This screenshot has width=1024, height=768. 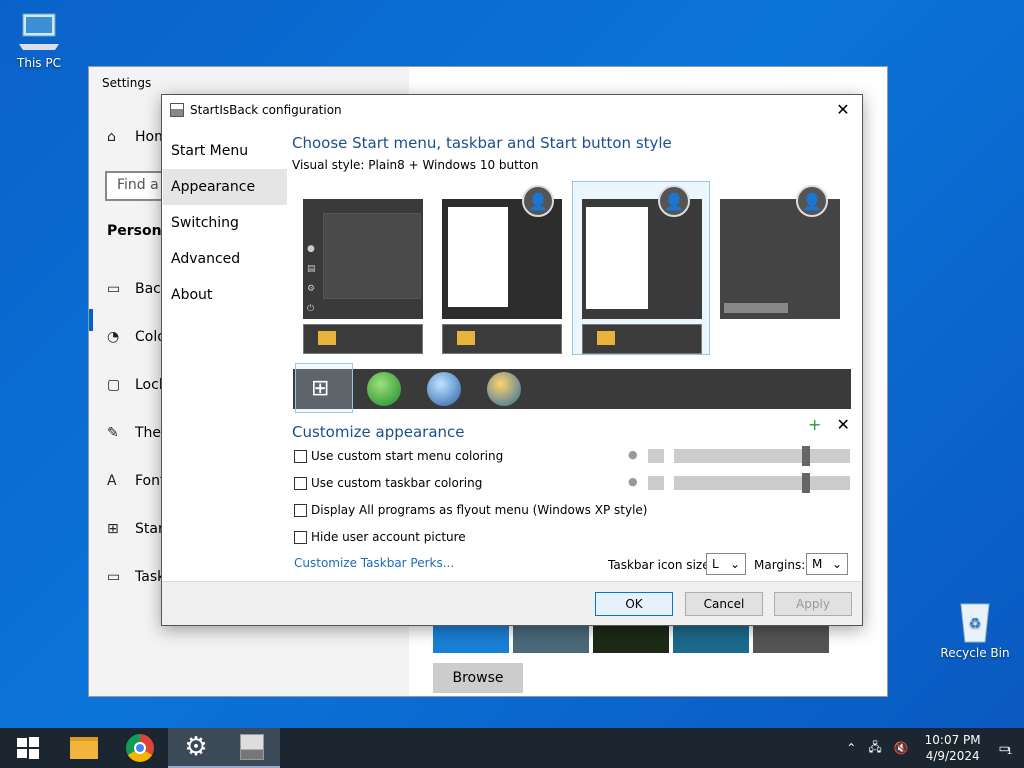 I want to click on settings-item-themes: ✎ Ther, so click(x=137, y=433).